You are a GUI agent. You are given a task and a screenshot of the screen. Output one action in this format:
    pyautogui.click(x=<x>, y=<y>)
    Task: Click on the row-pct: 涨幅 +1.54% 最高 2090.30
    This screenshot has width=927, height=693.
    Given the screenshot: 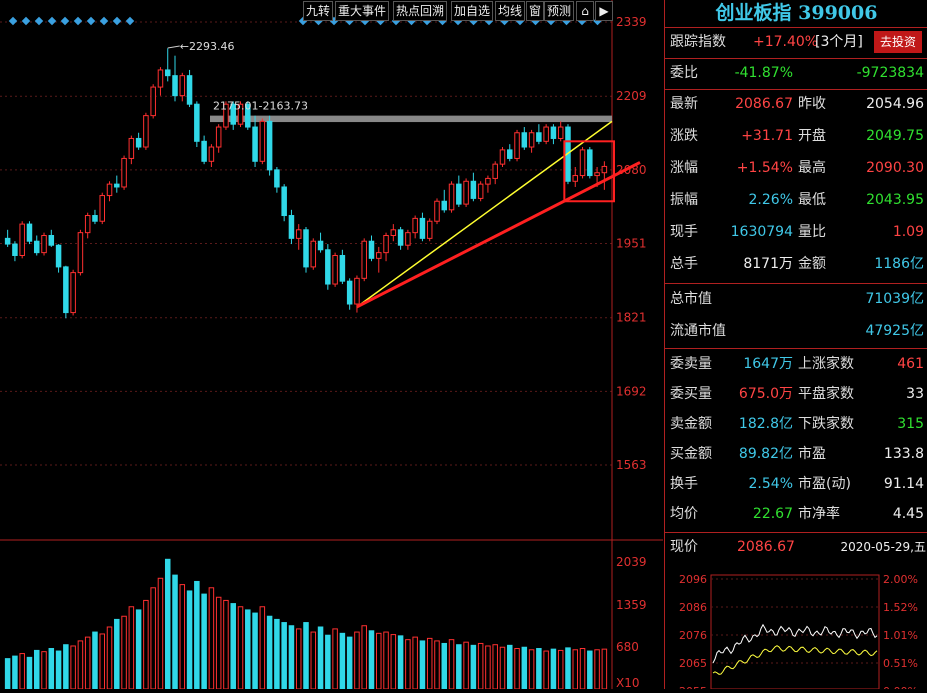 What is the action you would take?
    pyautogui.click(x=796, y=168)
    